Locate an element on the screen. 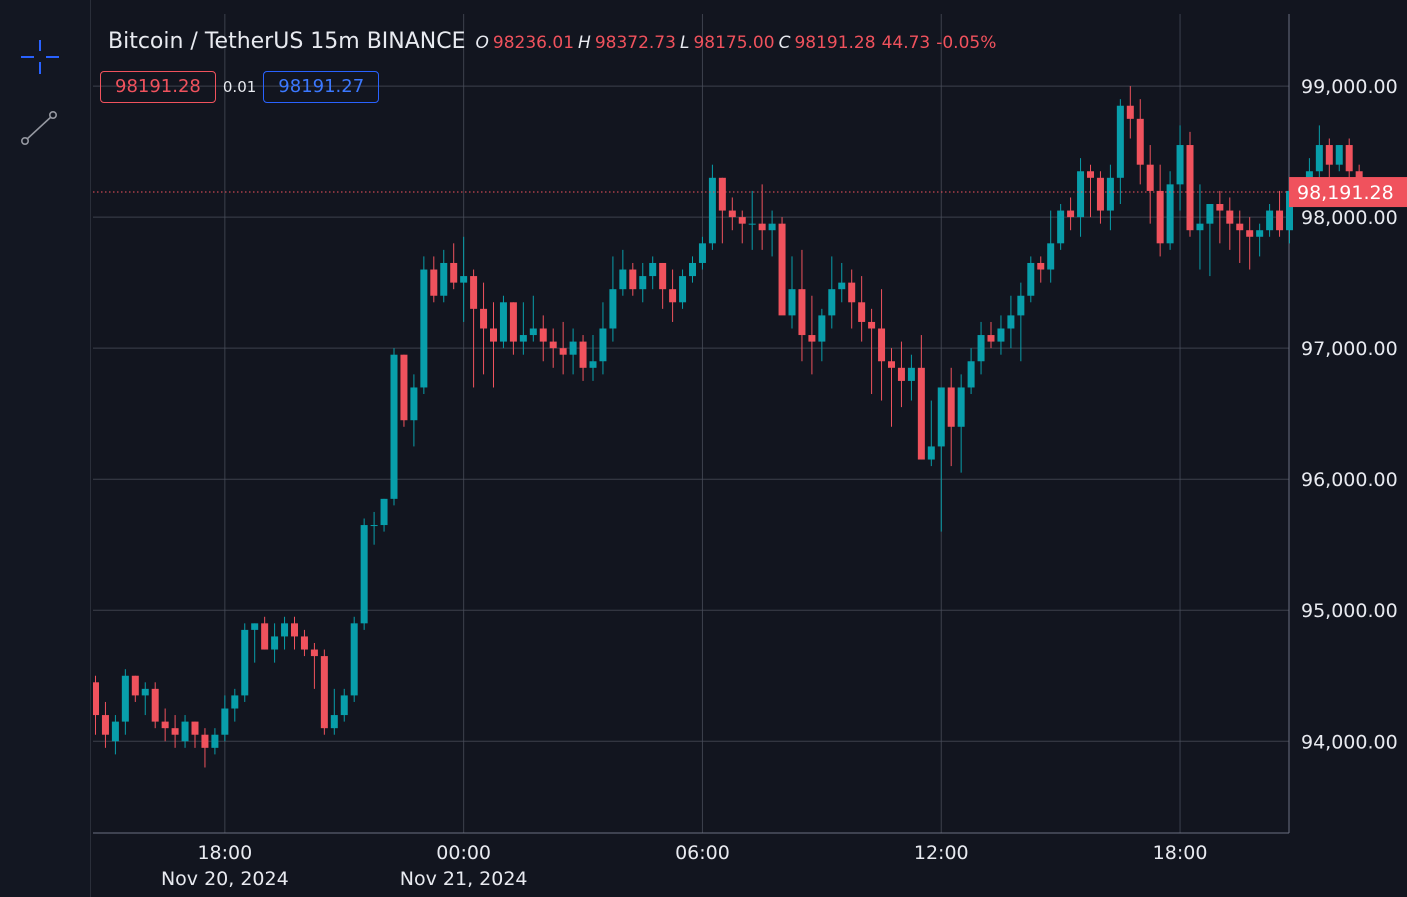 The height and width of the screenshot is (897, 1407). time-tick-label: 00:00 is located at coordinates (463, 853).